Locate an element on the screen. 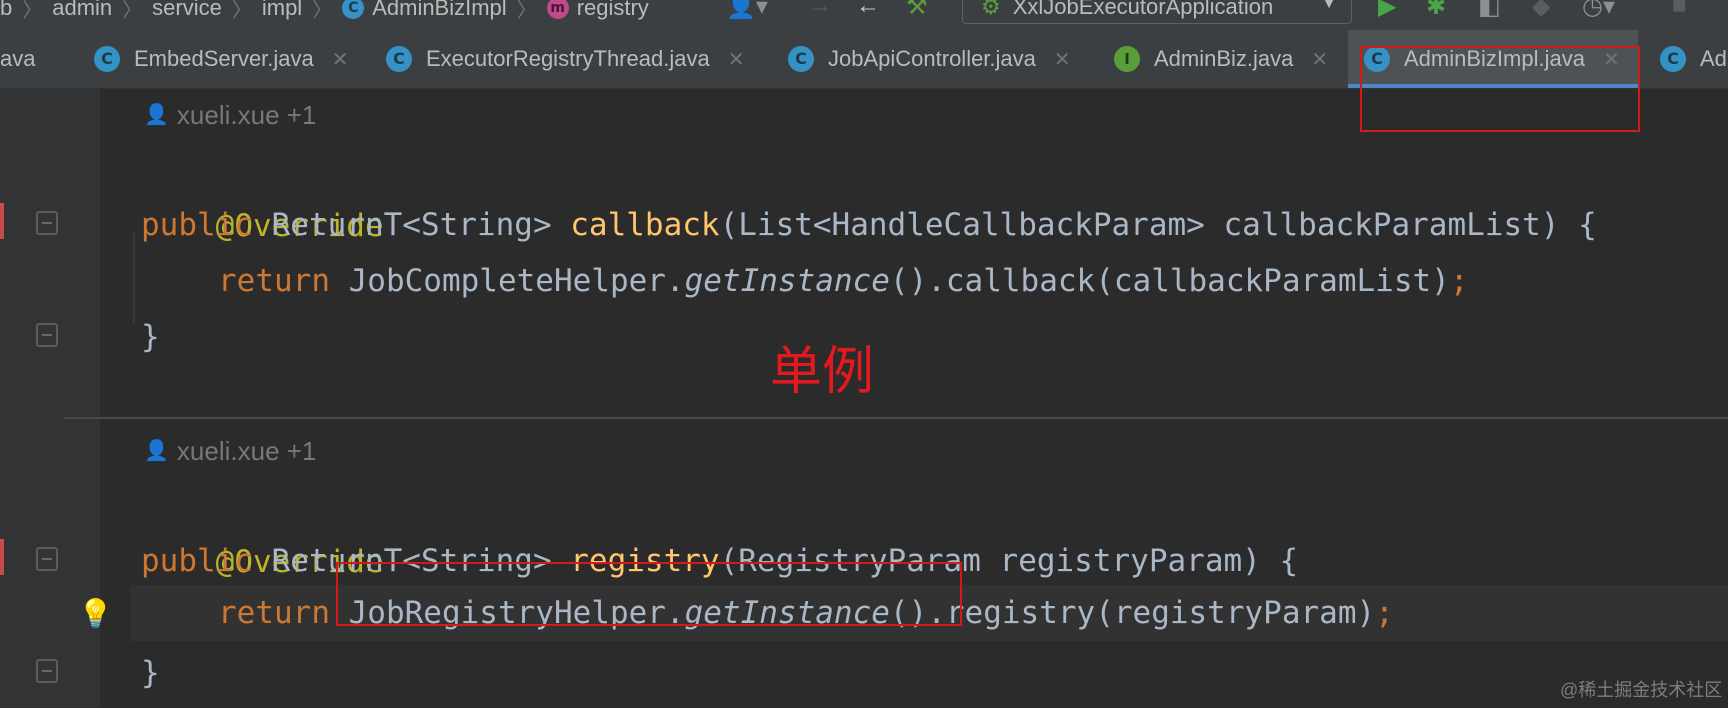 This screenshot has width=1728, height=708. tab-executorregistrythread: C ExecutorRegistryThread.java ✕ is located at coordinates (565, 59).